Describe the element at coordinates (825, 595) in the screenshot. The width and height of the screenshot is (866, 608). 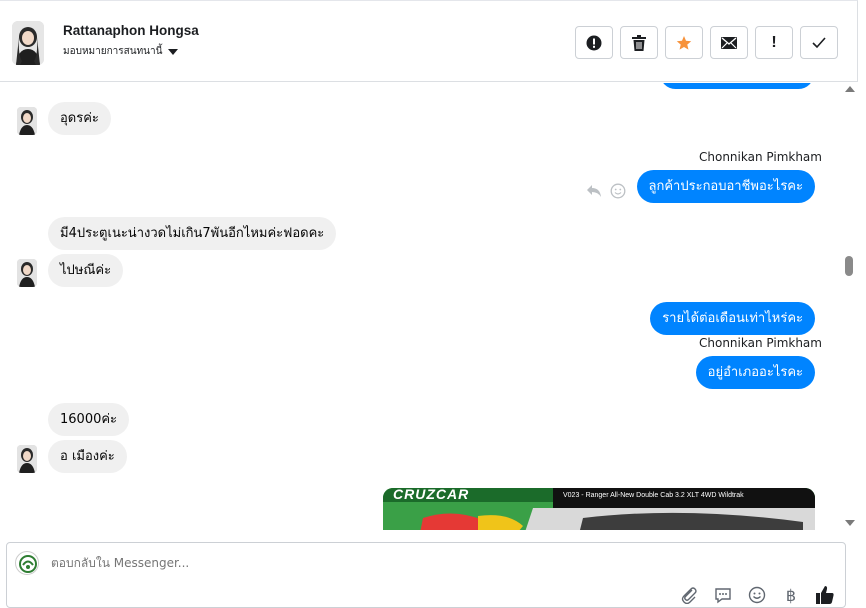
I see `thumbs-up-icon` at that location.